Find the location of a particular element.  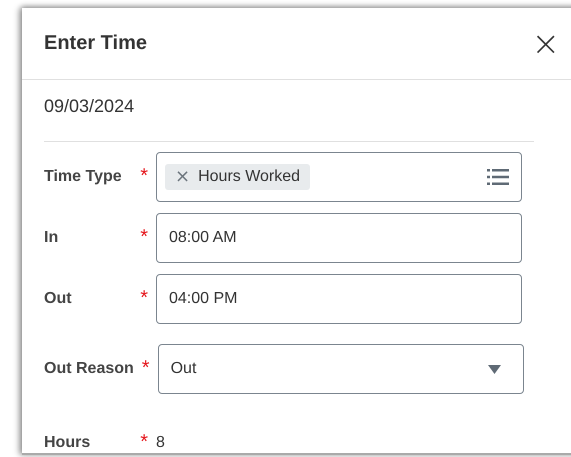

list-icon is located at coordinates (498, 177).